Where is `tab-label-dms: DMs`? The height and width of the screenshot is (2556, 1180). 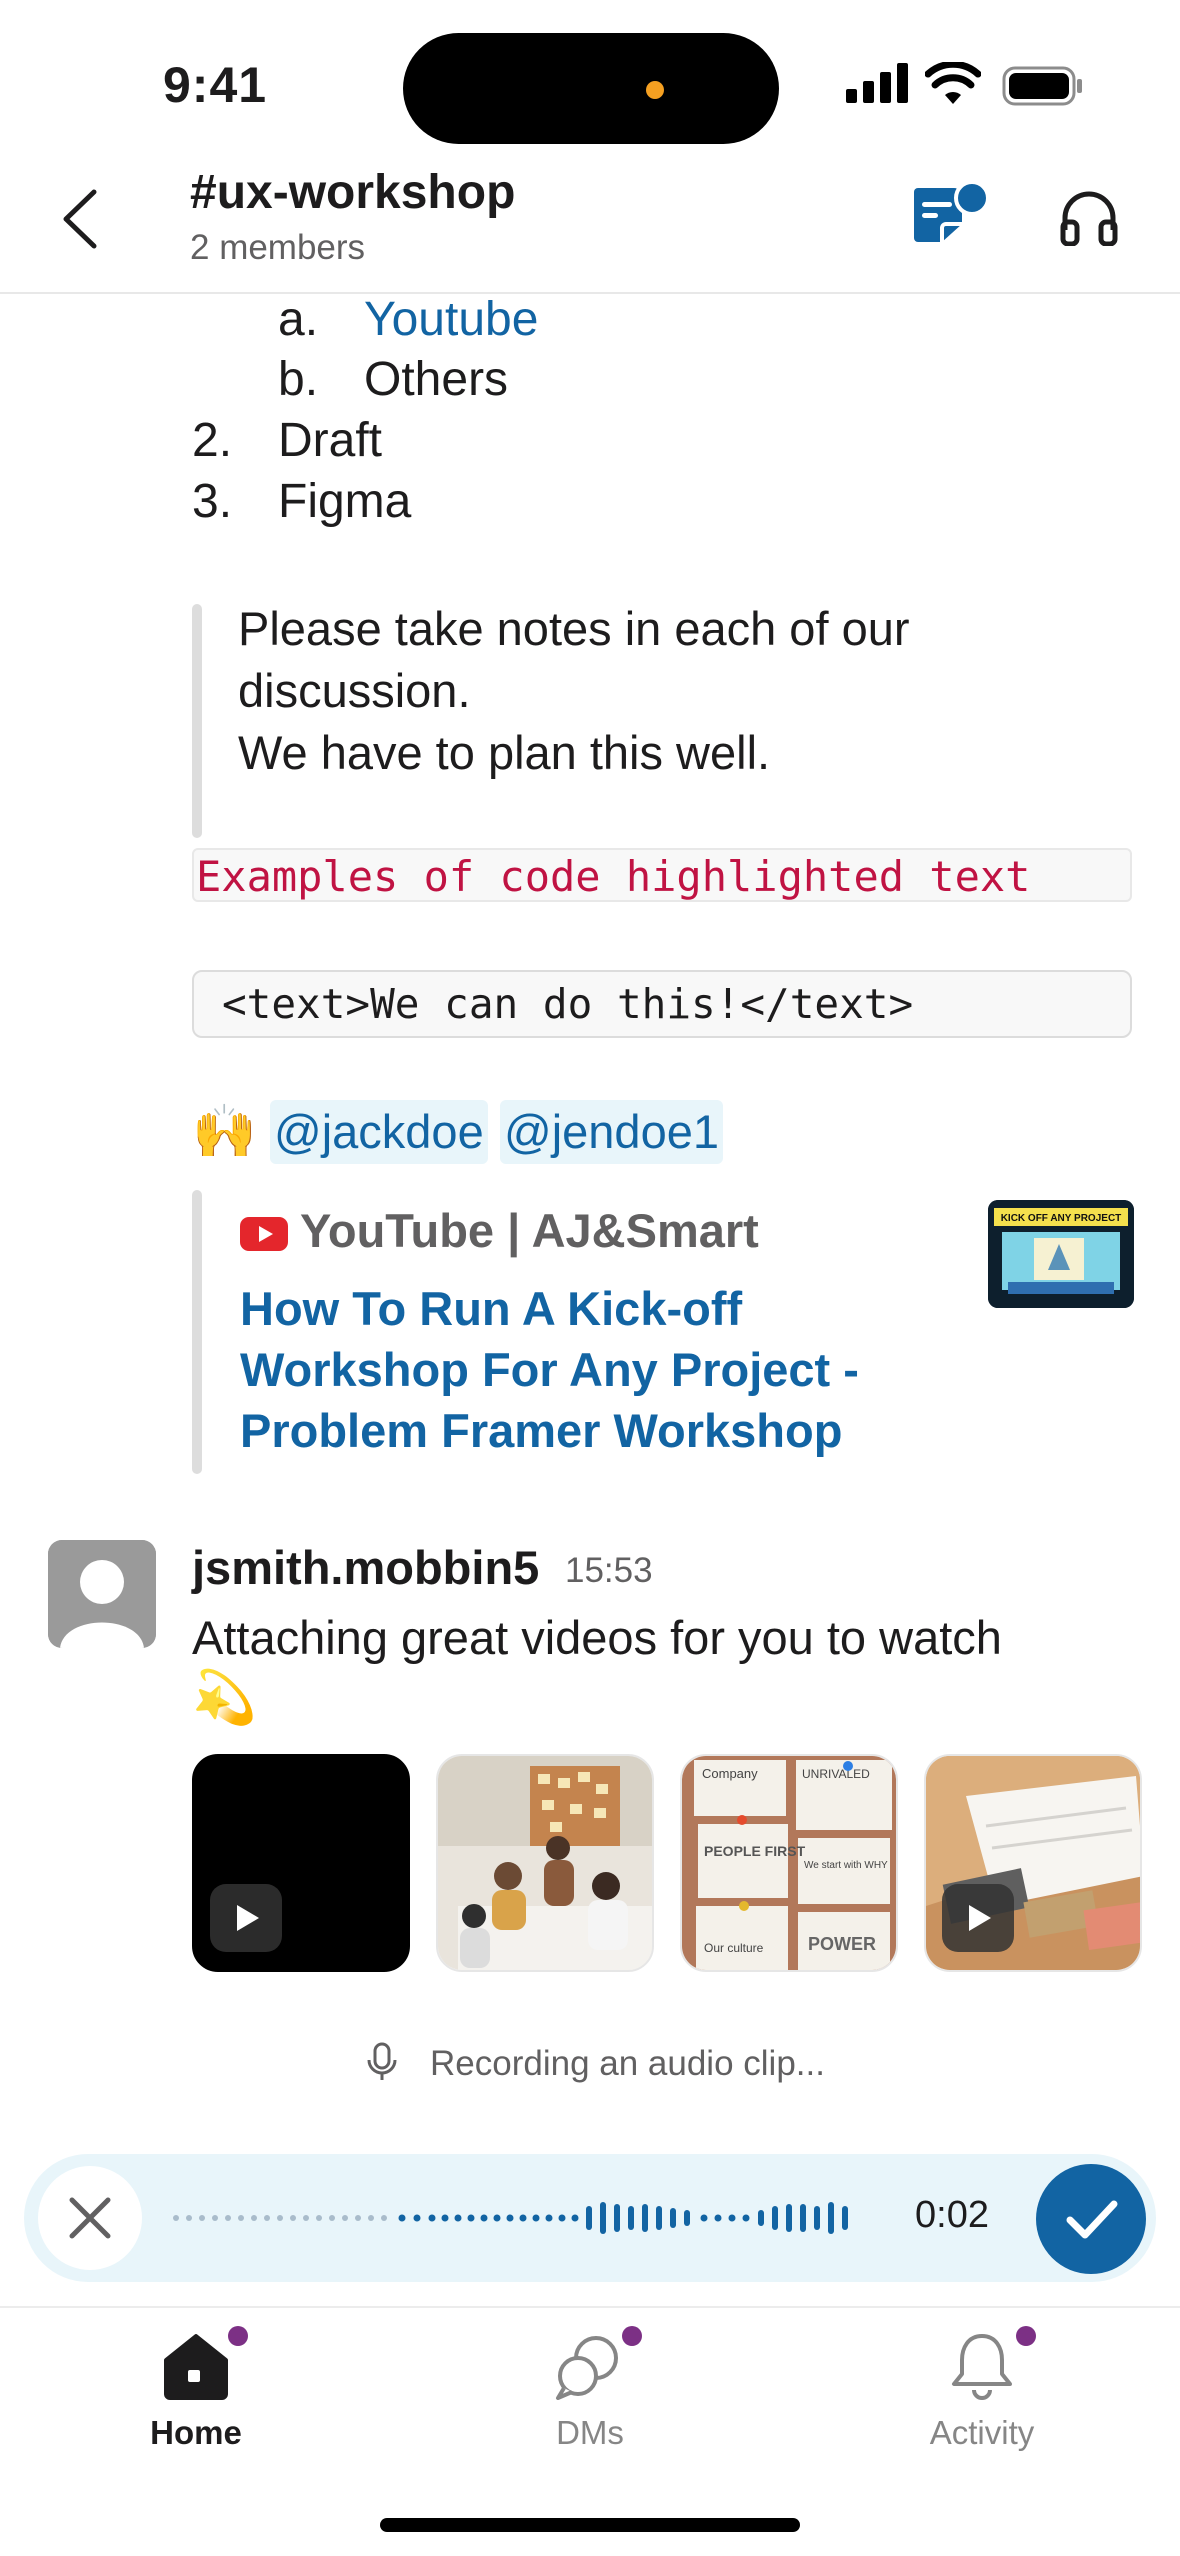 tab-label-dms: DMs is located at coordinates (590, 2432).